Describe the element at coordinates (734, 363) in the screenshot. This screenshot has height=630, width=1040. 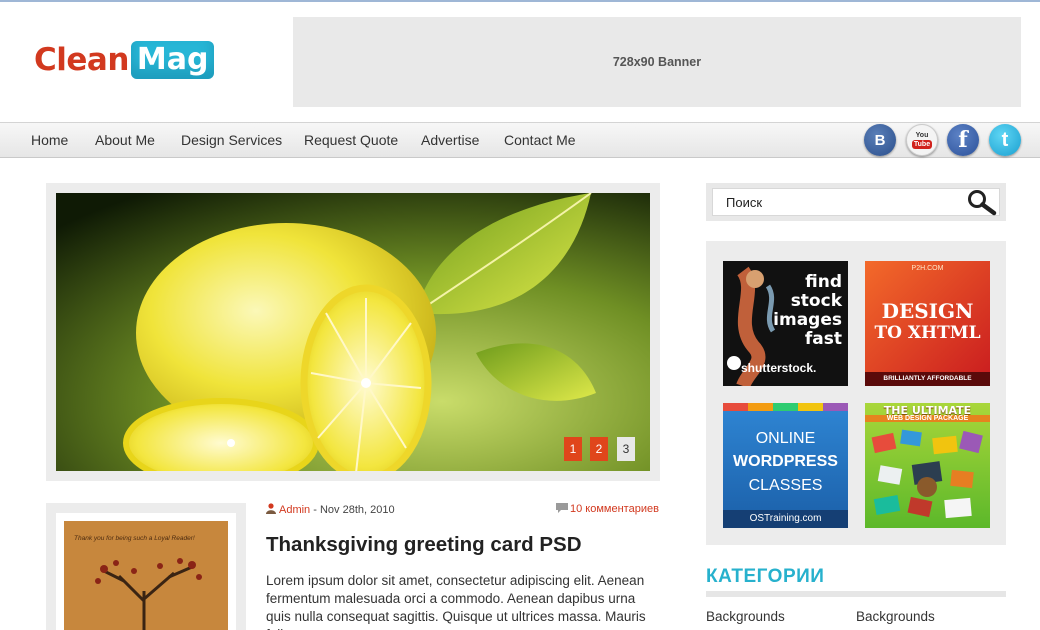
I see `shutterstock-logo-icon` at that location.